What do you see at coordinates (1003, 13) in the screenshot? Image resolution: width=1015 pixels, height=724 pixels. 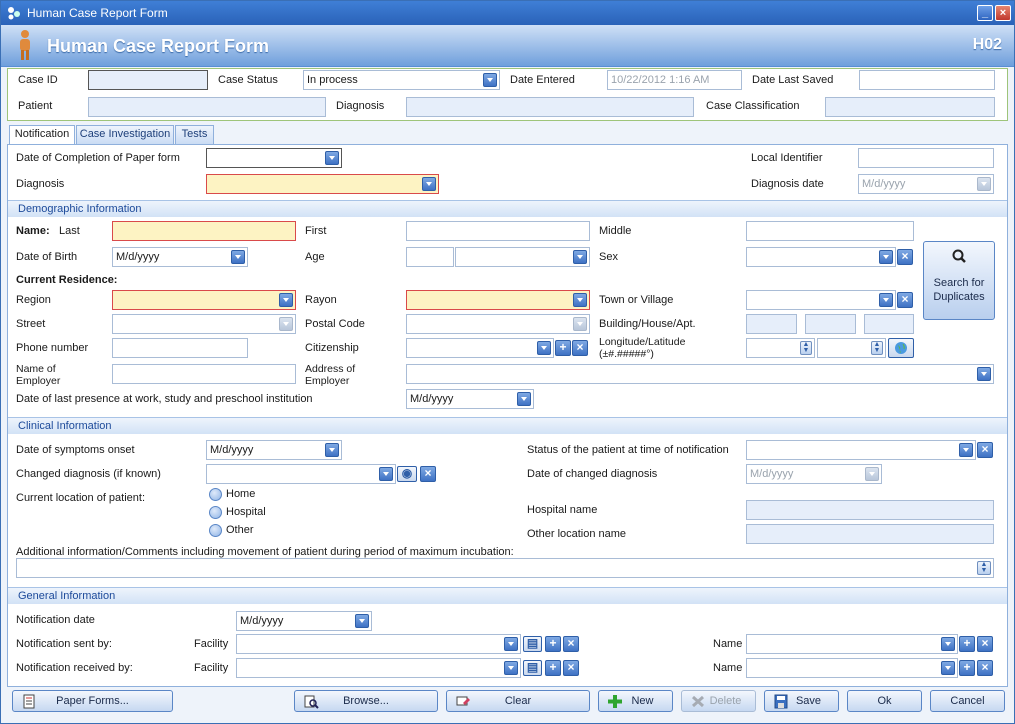 I see `close-button: ×` at bounding box center [1003, 13].